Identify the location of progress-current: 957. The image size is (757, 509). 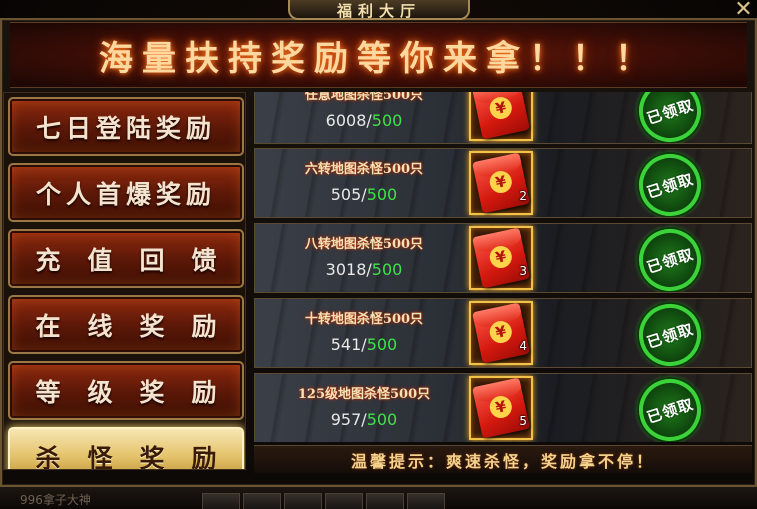
(346, 419).